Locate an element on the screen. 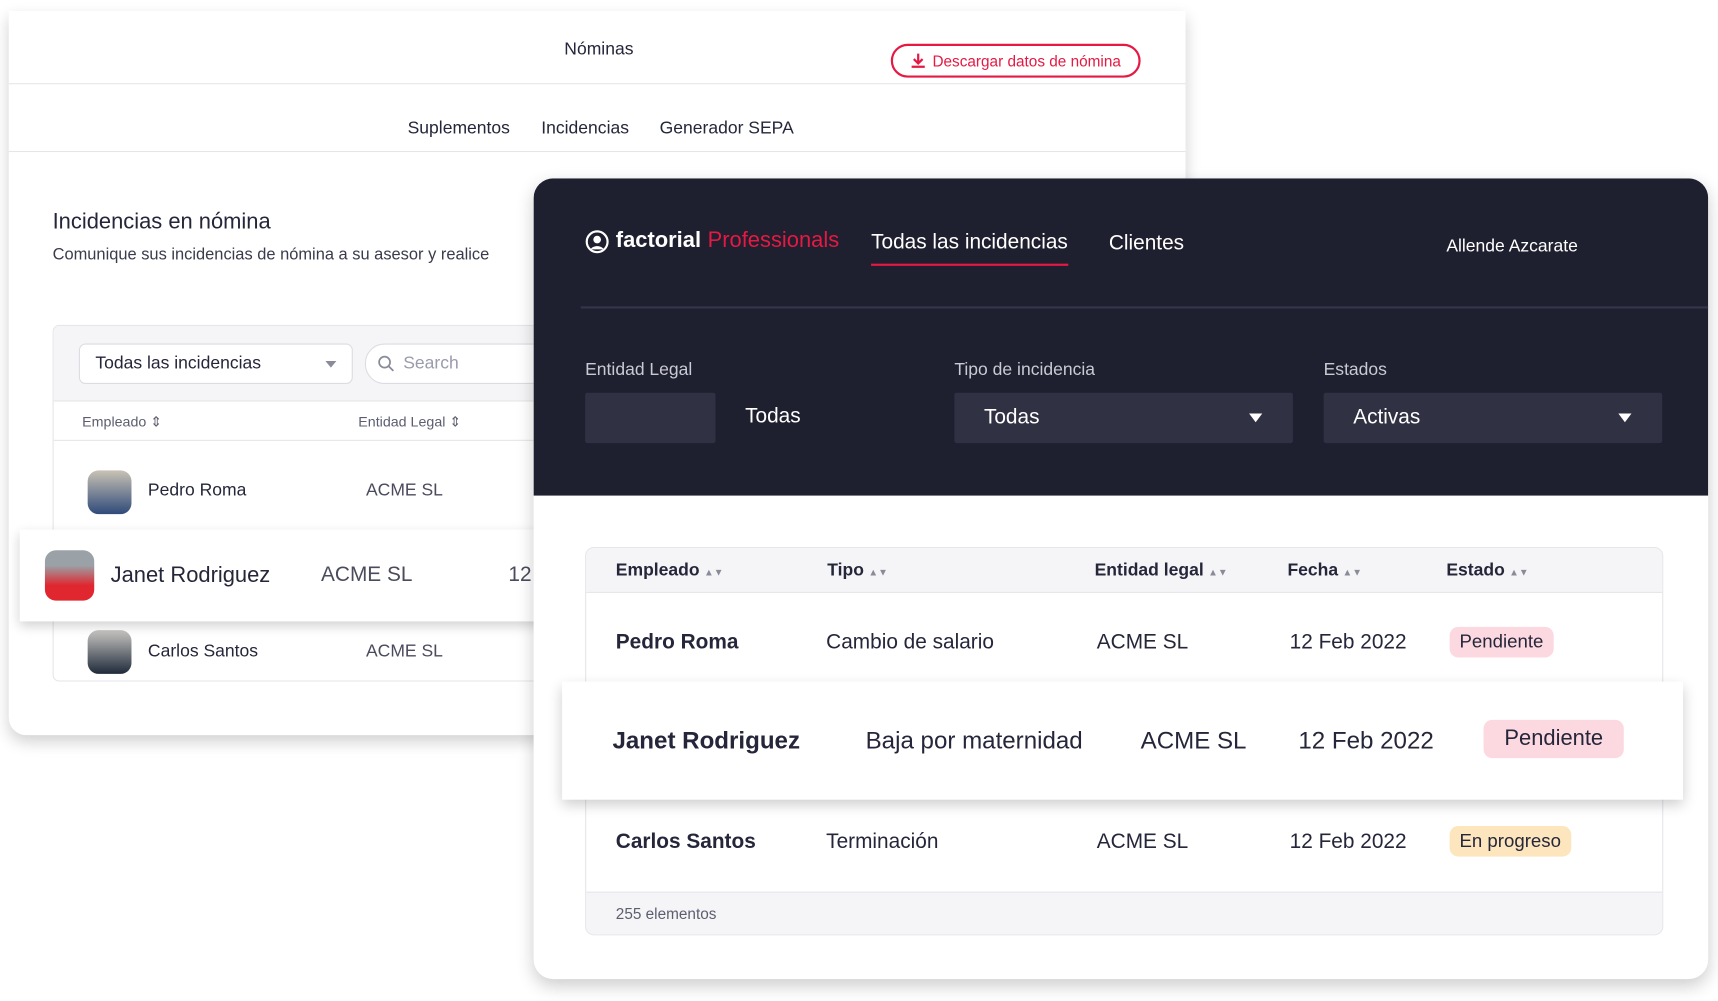 Image resolution: width=1718 pixels, height=1001 pixels. logo: factorial Professionals is located at coordinates (712, 241).